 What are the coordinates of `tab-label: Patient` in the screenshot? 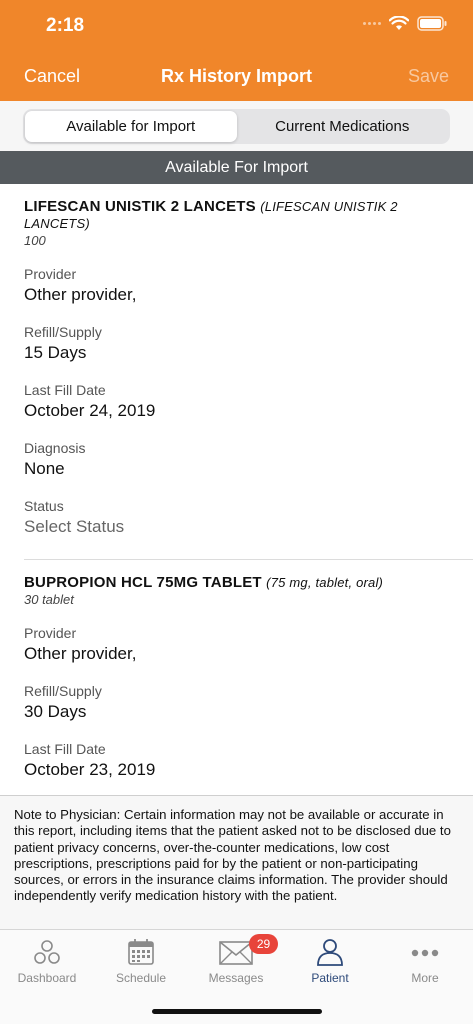 It's located at (330, 978).